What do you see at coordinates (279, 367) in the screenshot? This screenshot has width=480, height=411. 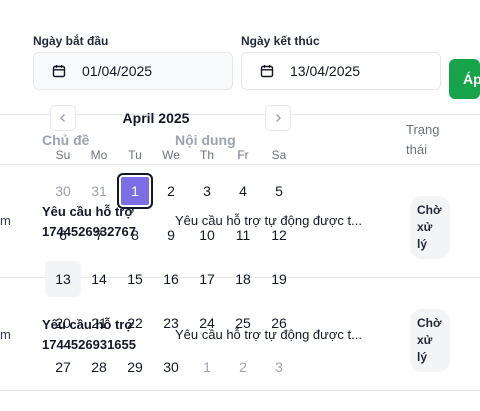 I see `calendar-day-outside: 3` at bounding box center [279, 367].